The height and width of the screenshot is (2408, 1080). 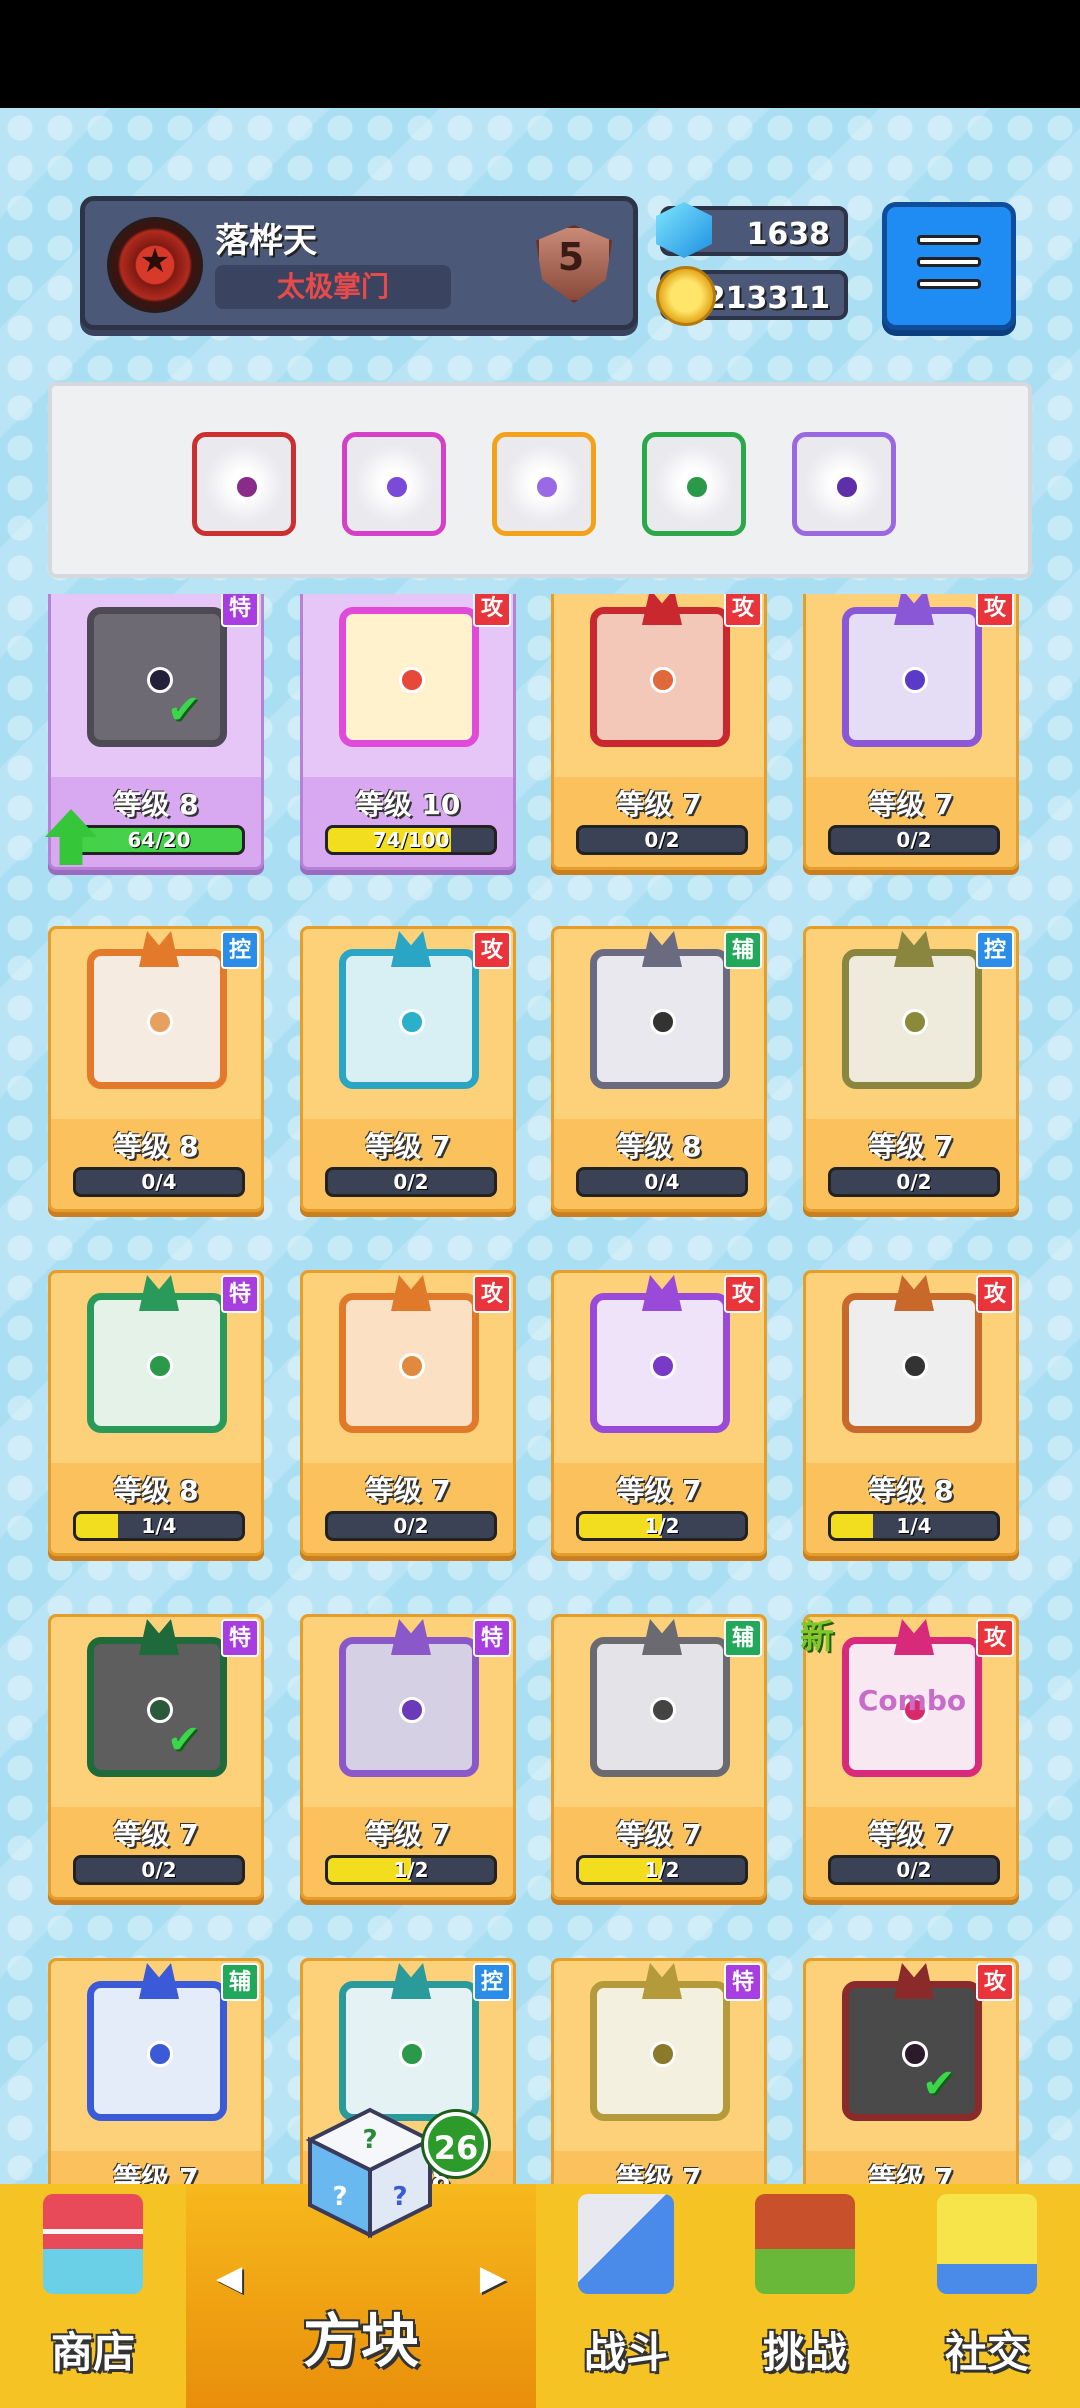 I want to click on tab-battle-label: 战斗, so click(x=625, y=2352).